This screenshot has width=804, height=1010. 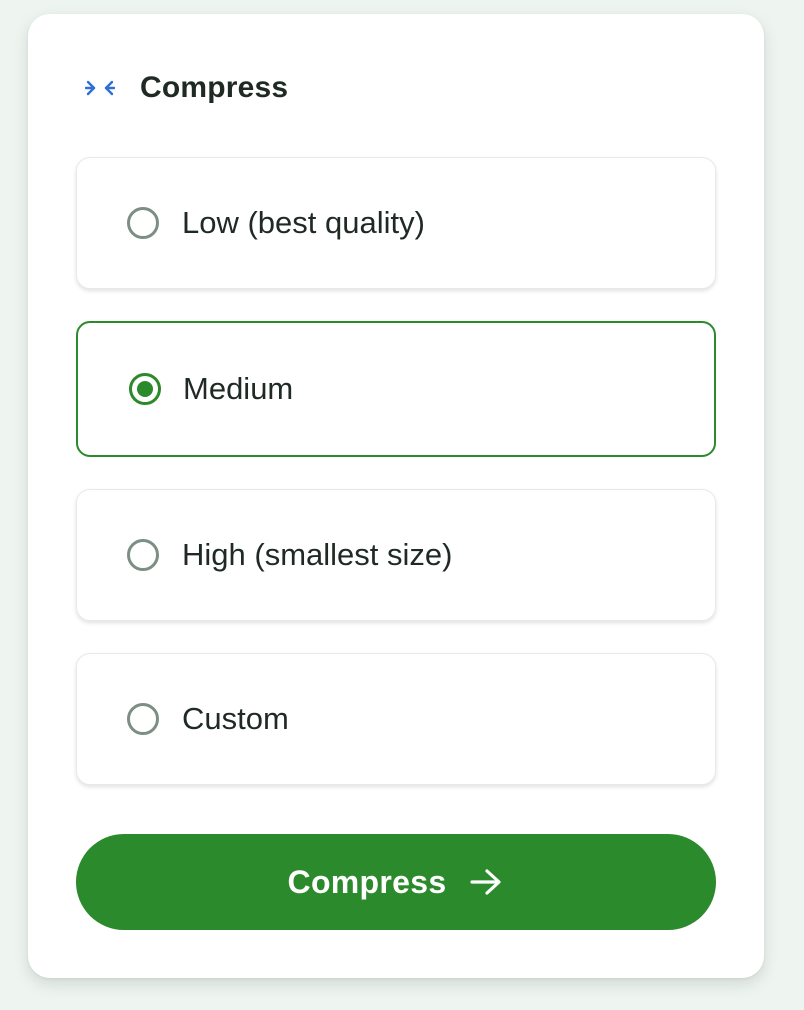 What do you see at coordinates (238, 388) in the screenshot?
I see `option-label: Medium` at bounding box center [238, 388].